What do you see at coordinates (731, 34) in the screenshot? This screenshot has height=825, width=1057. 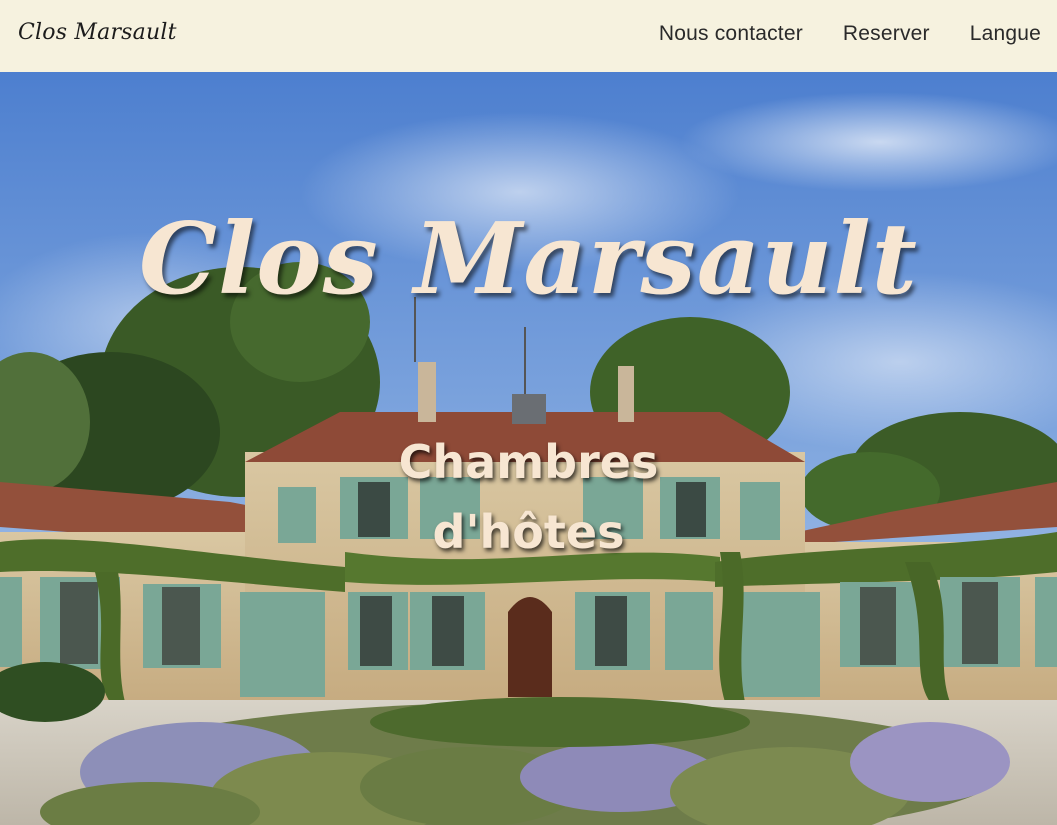 I see `nav-link-contact: Nous contacter` at bounding box center [731, 34].